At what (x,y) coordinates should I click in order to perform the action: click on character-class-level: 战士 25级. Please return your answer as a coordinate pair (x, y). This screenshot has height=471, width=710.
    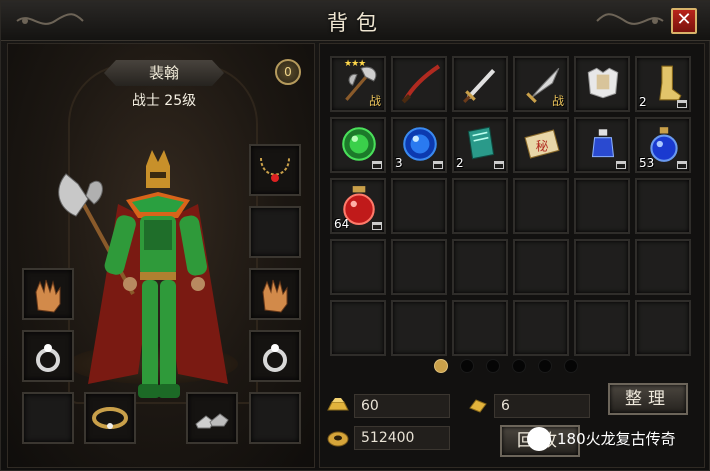
    Looking at the image, I should click on (164, 101).